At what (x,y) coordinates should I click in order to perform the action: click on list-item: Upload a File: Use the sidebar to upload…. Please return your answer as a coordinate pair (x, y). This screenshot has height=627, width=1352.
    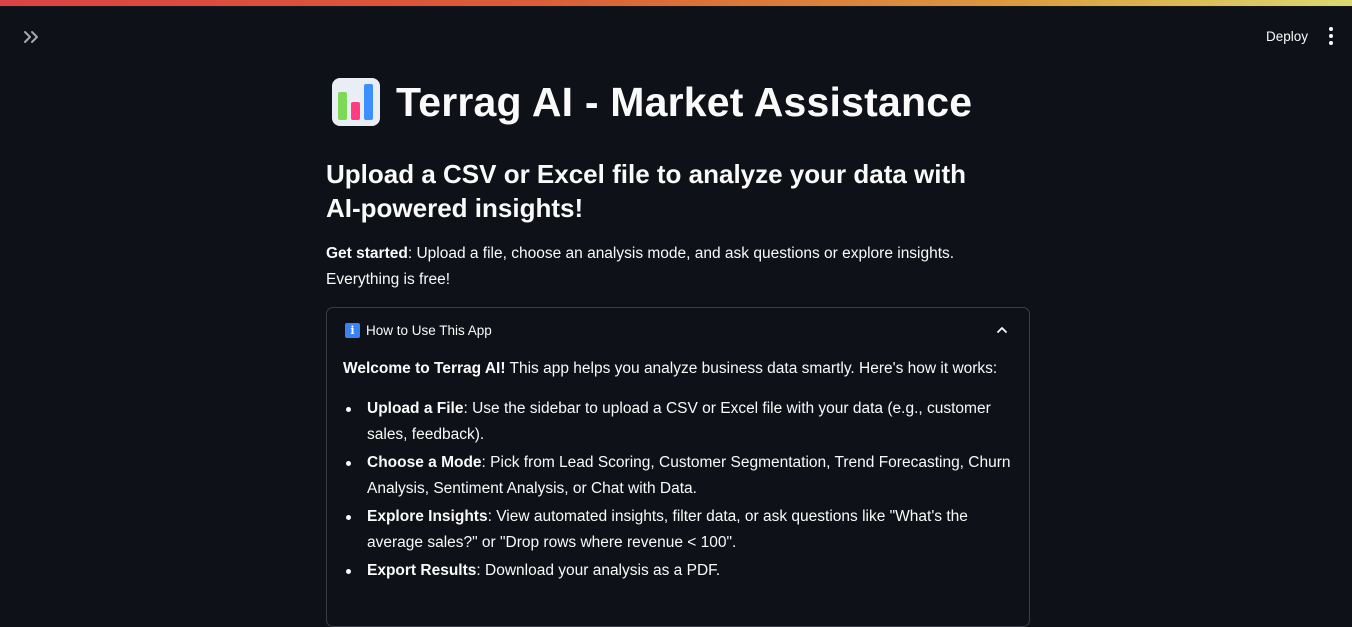
    Looking at the image, I should click on (678, 421).